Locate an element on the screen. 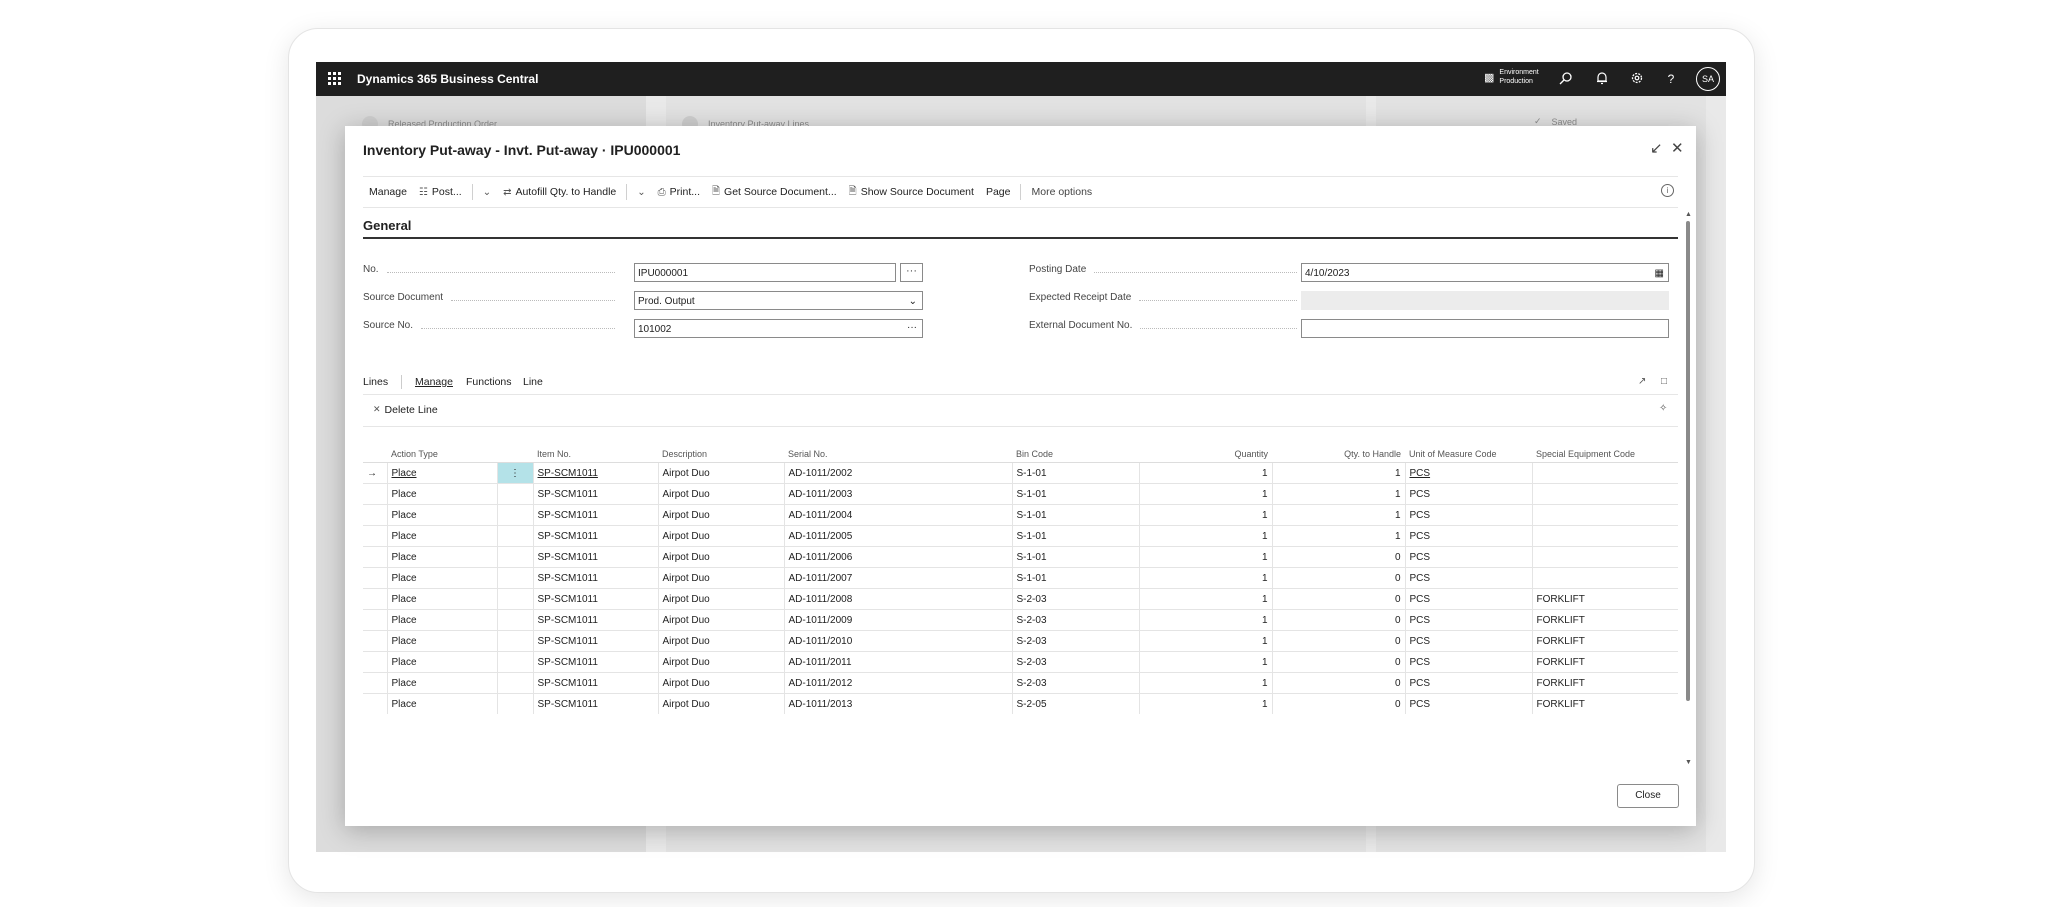  serial-no-cell: AD-1011/2002 is located at coordinates (898, 473).